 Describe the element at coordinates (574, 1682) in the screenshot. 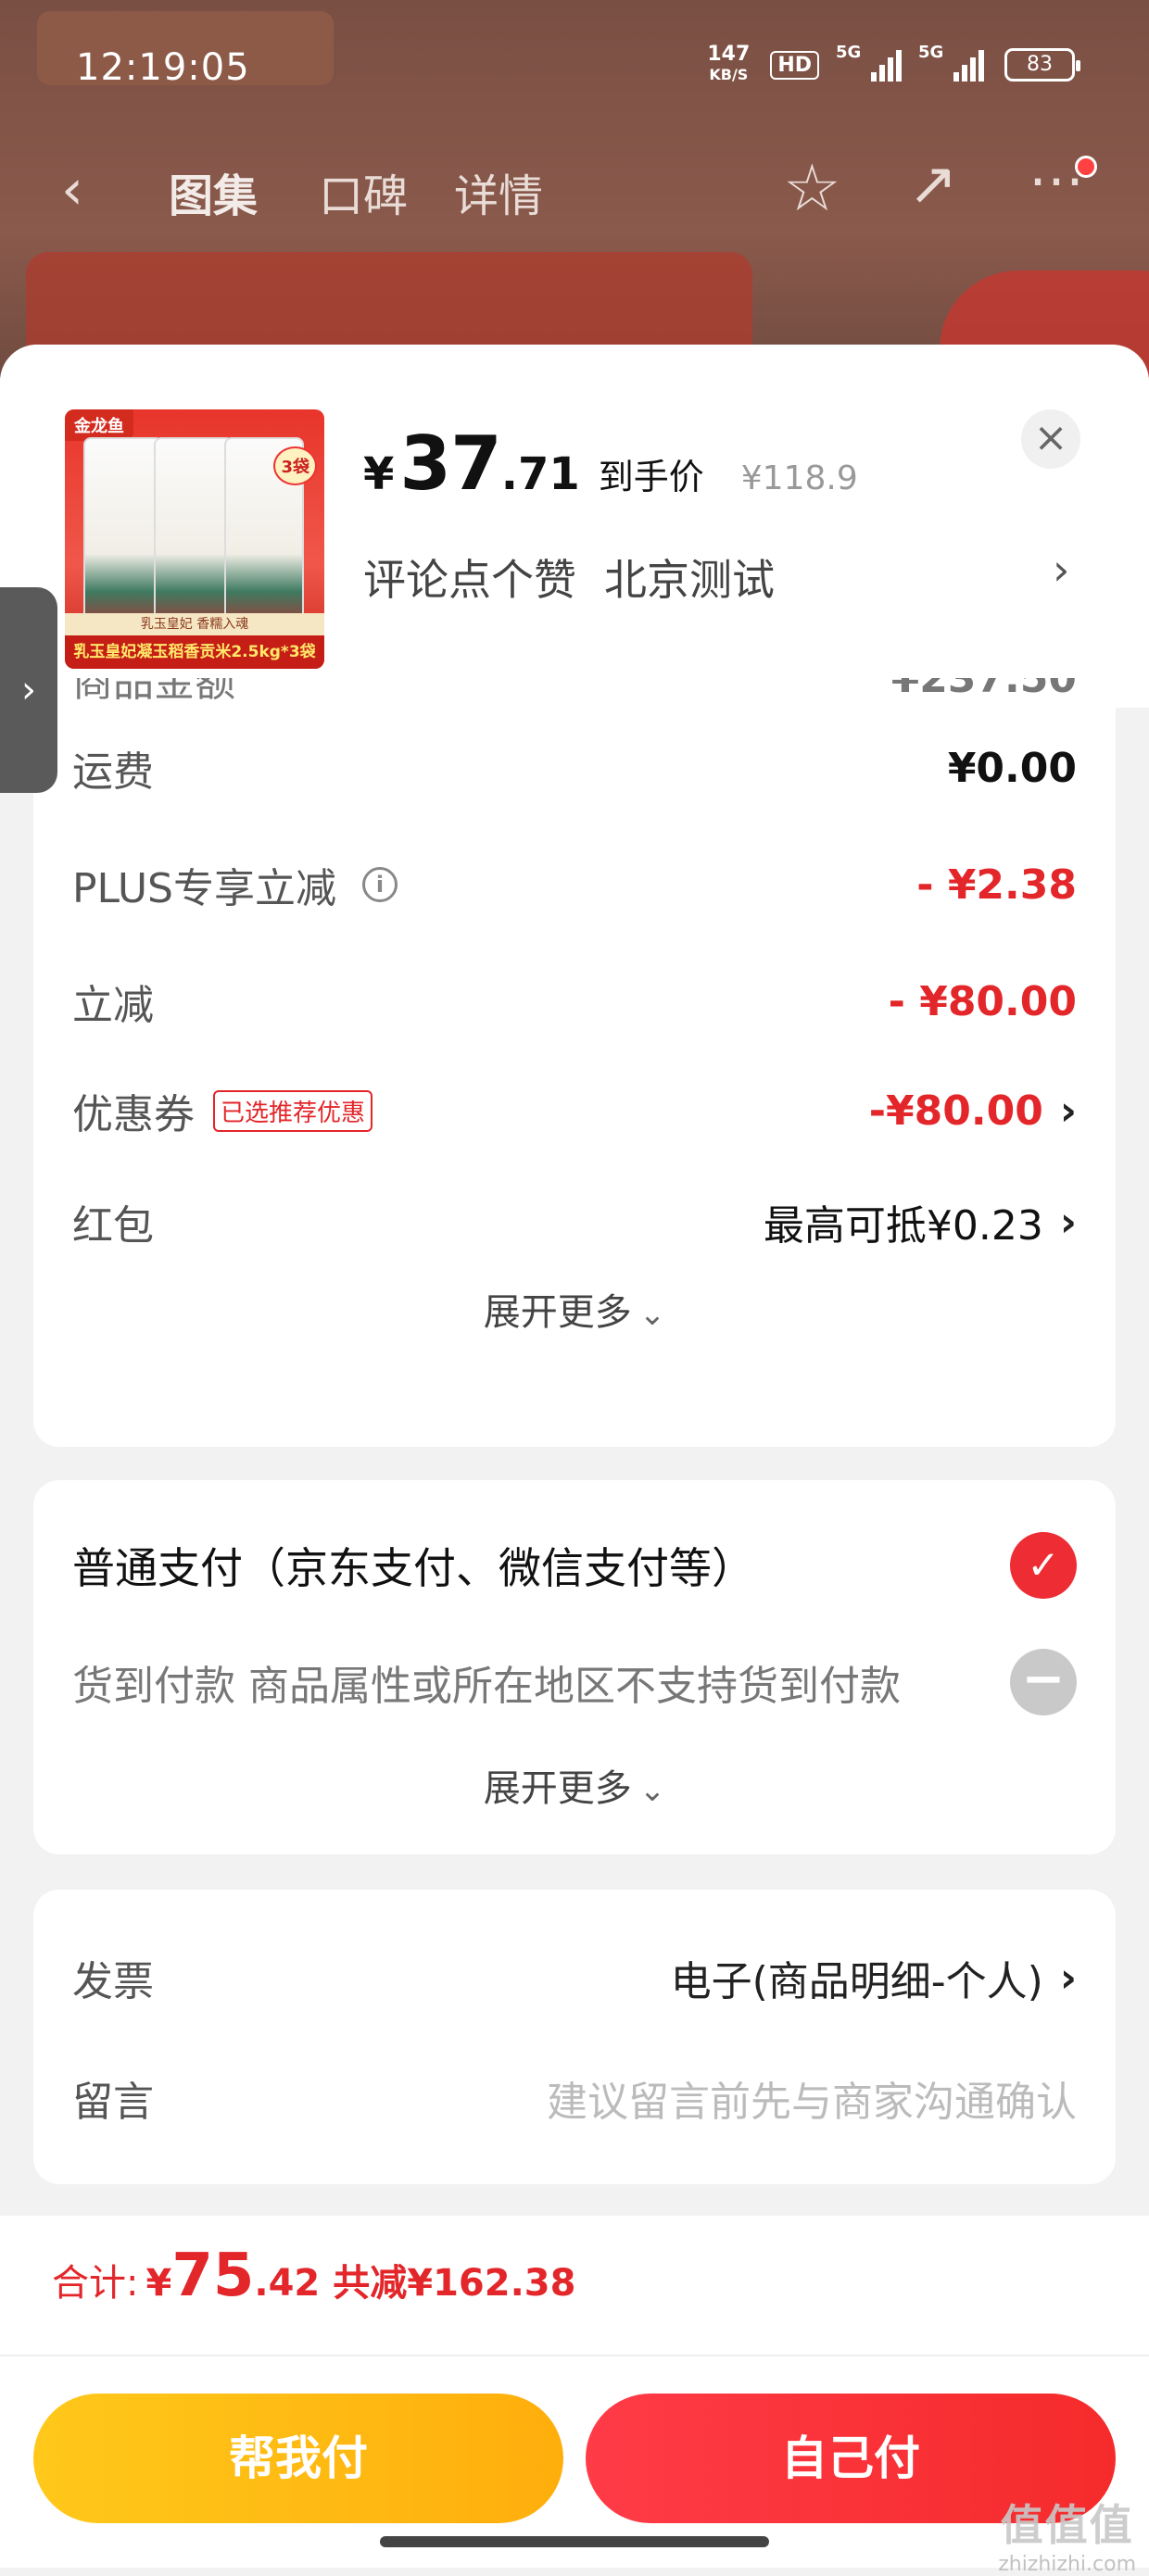

I see `payment-option-cod: 货到付款 商品属性或所在地区不支持货到付款 −` at that location.